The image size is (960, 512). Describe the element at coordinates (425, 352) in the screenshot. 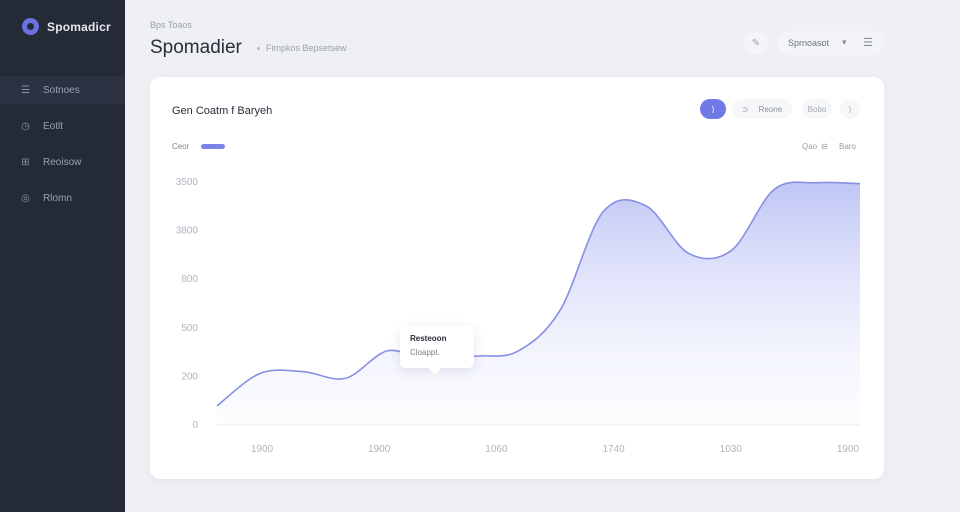

I see `tooltip-value: Cloappt.` at that location.